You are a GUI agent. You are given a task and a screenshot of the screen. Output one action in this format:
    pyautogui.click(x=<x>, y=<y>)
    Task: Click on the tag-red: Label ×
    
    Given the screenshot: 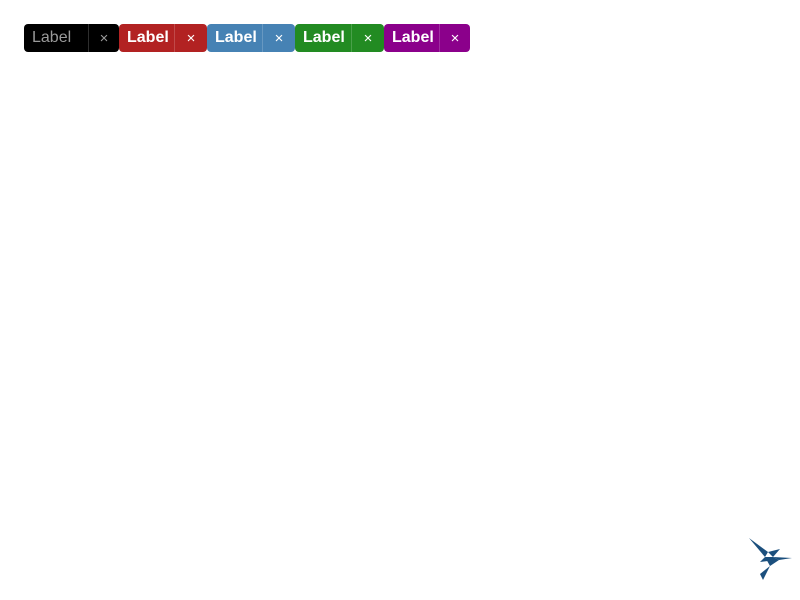 What is the action you would take?
    pyautogui.click(x=163, y=38)
    